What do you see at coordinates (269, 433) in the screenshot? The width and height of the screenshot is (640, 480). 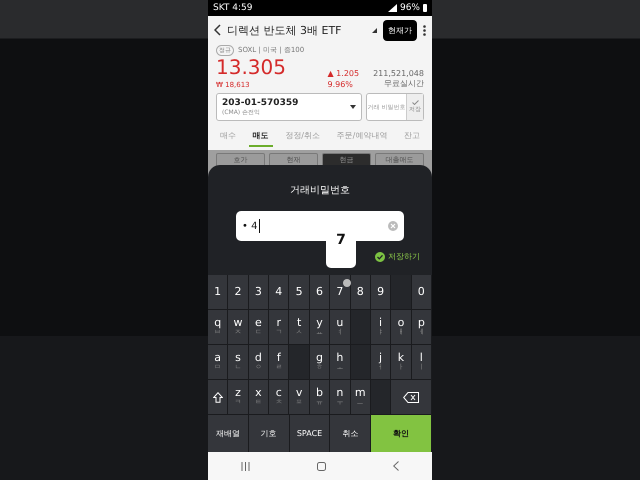 I see `keyboard-action-key: 기호` at bounding box center [269, 433].